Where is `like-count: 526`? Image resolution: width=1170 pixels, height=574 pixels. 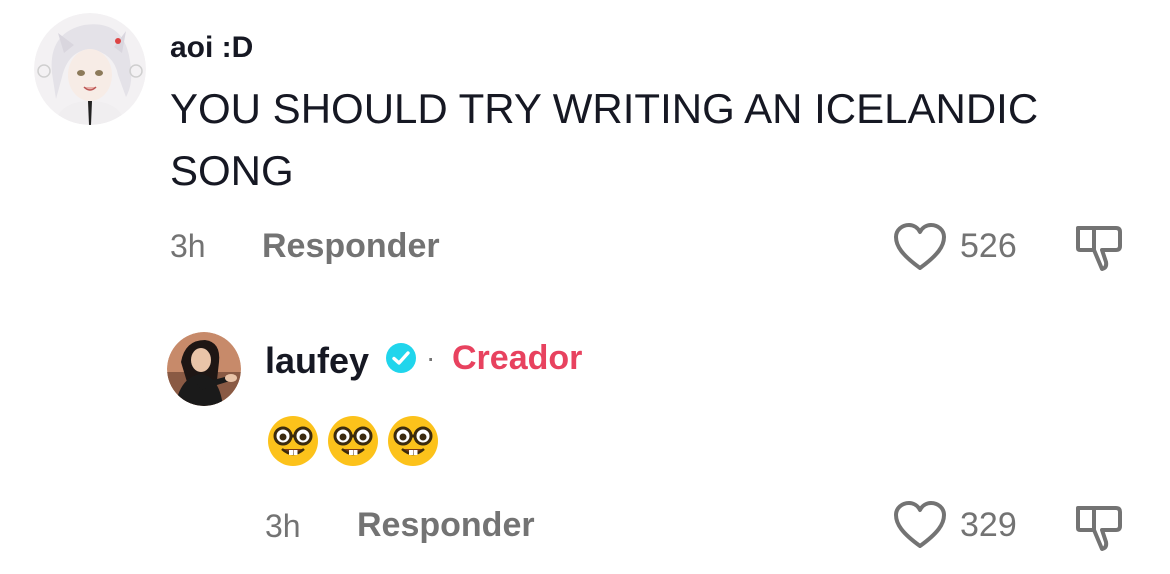
like-count: 526 is located at coordinates (988, 246).